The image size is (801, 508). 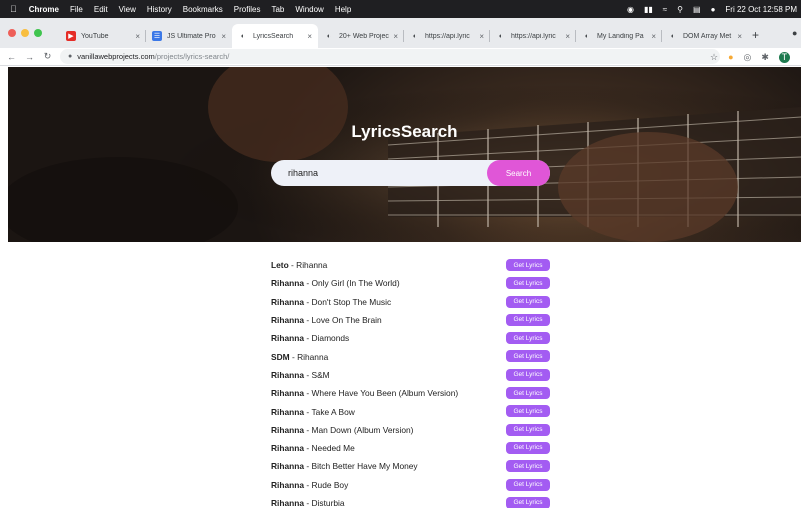 What do you see at coordinates (630, 9) in the screenshot?
I see `record-icon: ◉` at bounding box center [630, 9].